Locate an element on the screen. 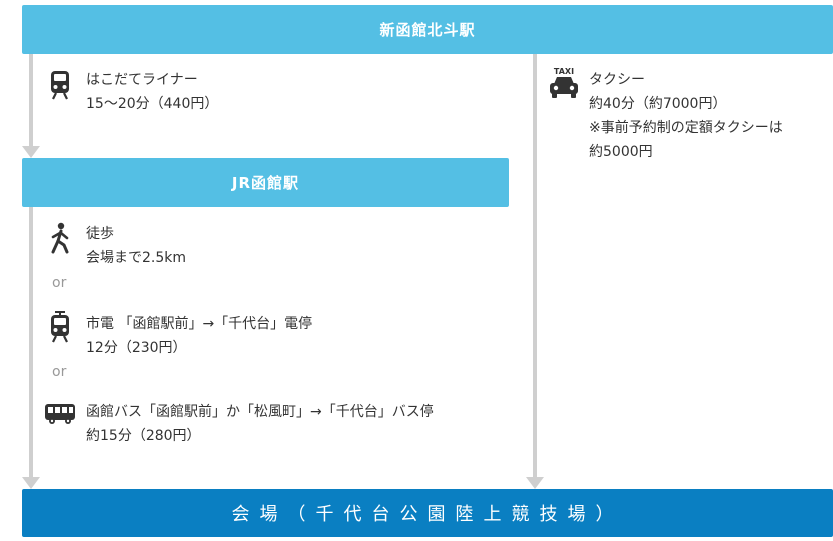  tram-icon is located at coordinates (60, 327).